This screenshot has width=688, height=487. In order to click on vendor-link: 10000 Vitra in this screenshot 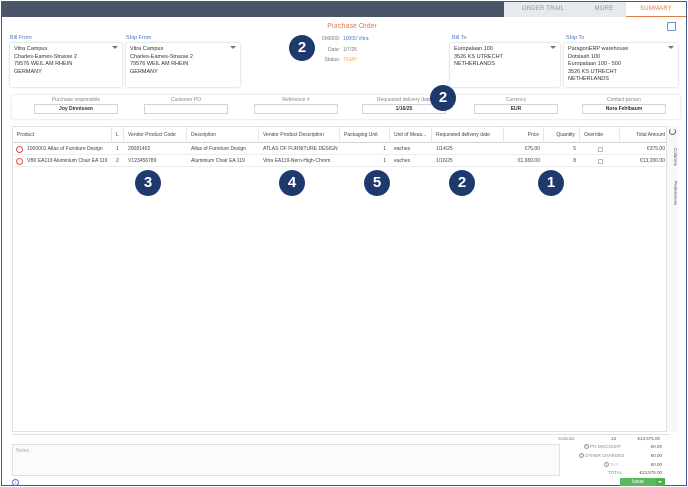, I will do `click(355, 39)`.